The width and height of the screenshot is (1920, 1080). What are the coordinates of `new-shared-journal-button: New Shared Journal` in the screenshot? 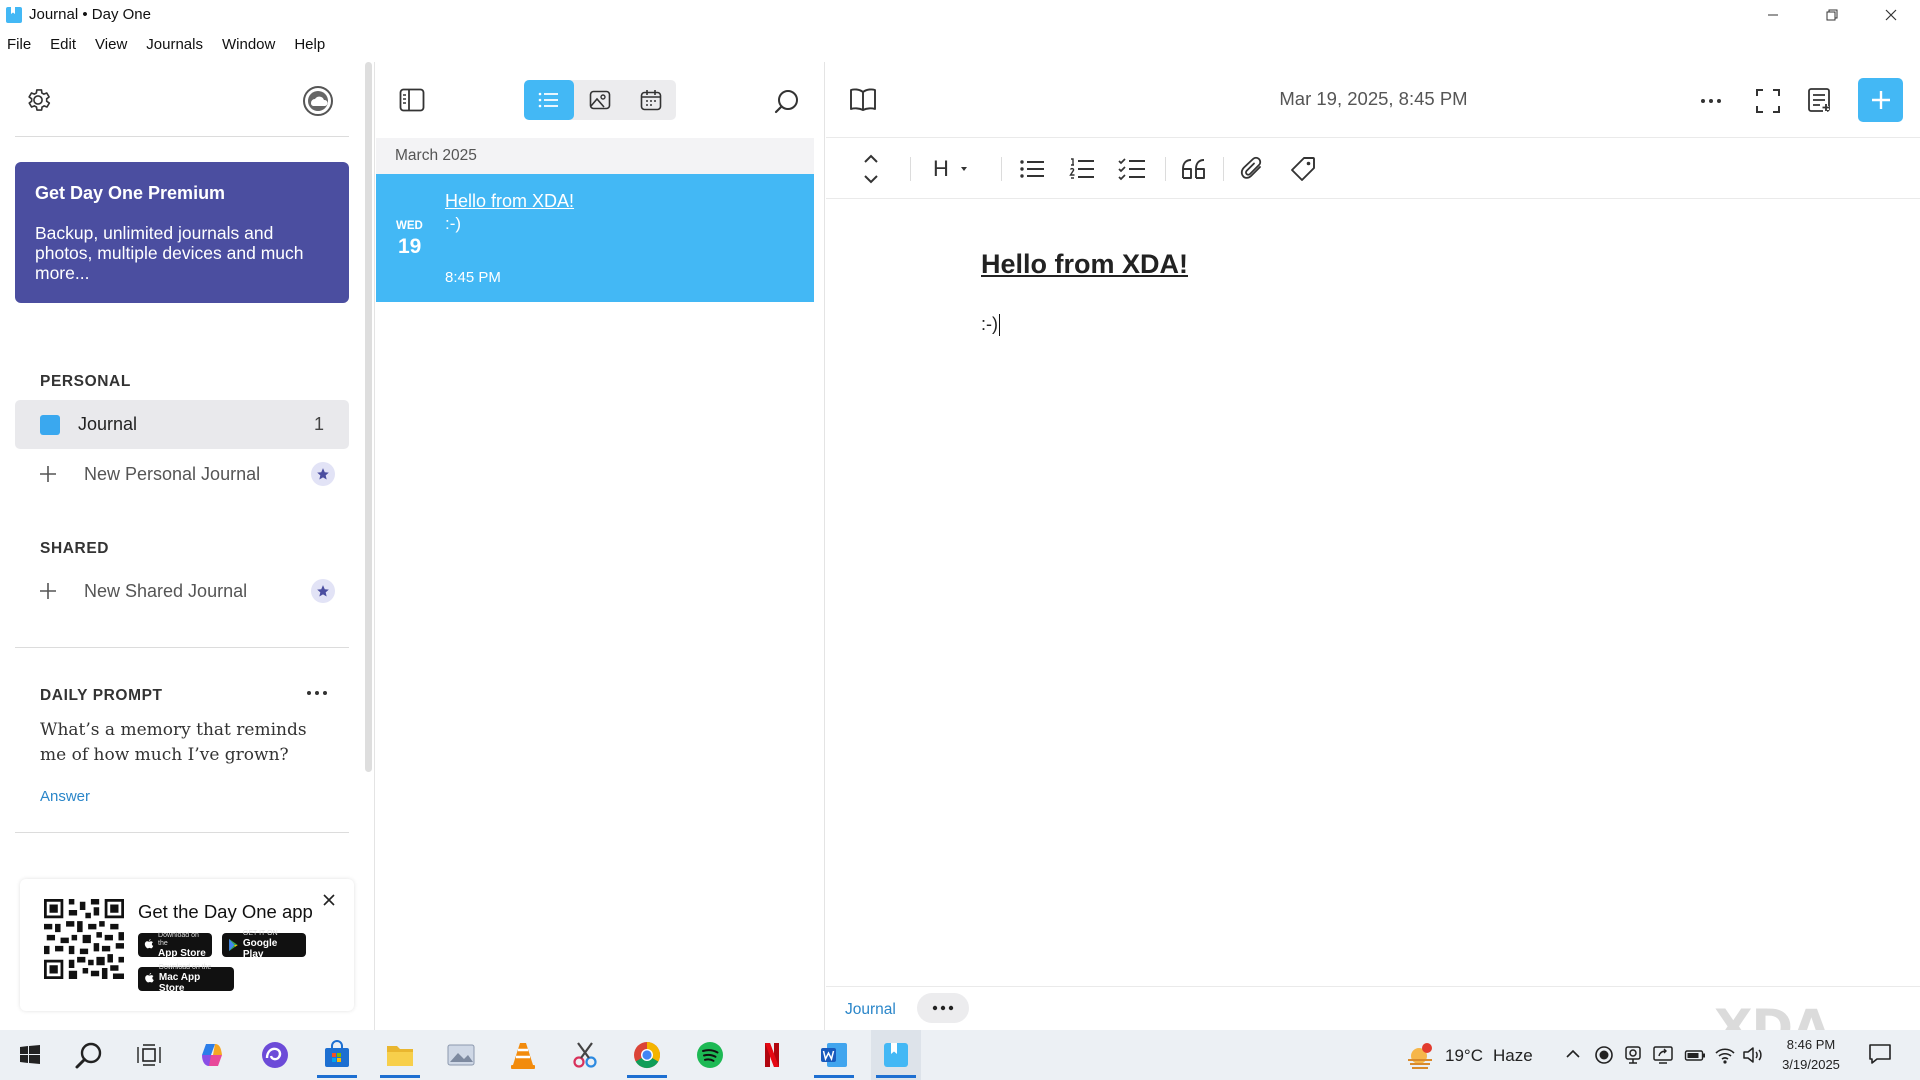 It's located at (186, 591).